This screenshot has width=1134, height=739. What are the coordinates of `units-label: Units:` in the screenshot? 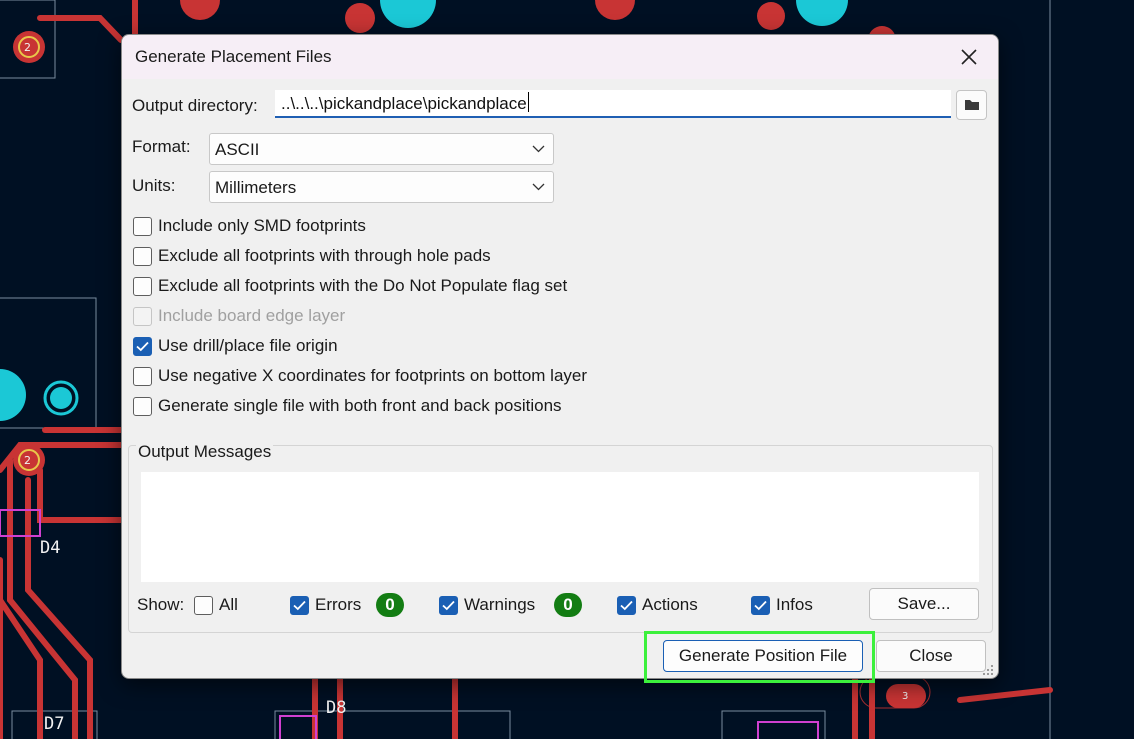 It's located at (154, 185).